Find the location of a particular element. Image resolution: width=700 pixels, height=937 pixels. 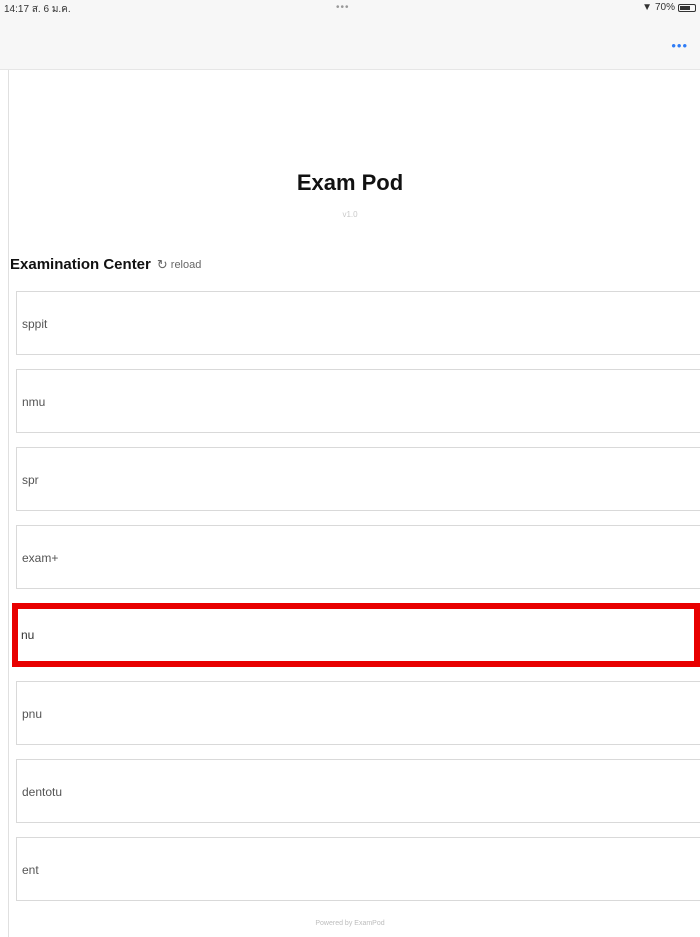

status-center-dots: ••• is located at coordinates (343, 7).